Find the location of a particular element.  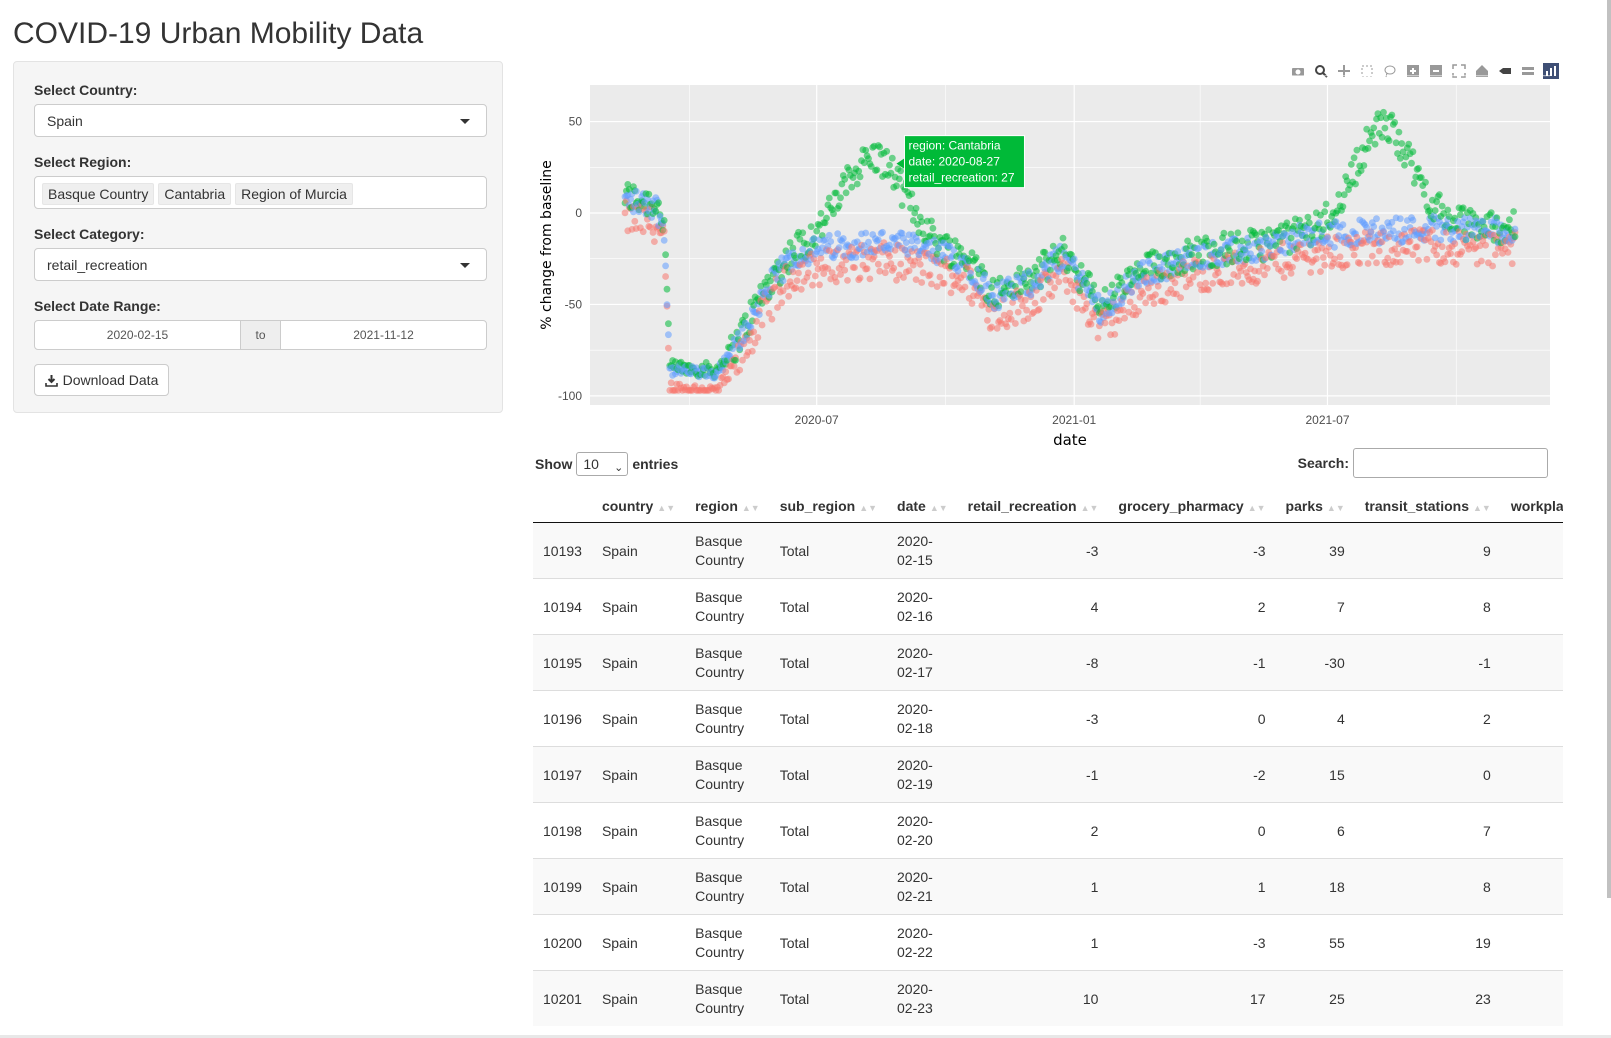

country-label: Select Country: is located at coordinates (86, 90).